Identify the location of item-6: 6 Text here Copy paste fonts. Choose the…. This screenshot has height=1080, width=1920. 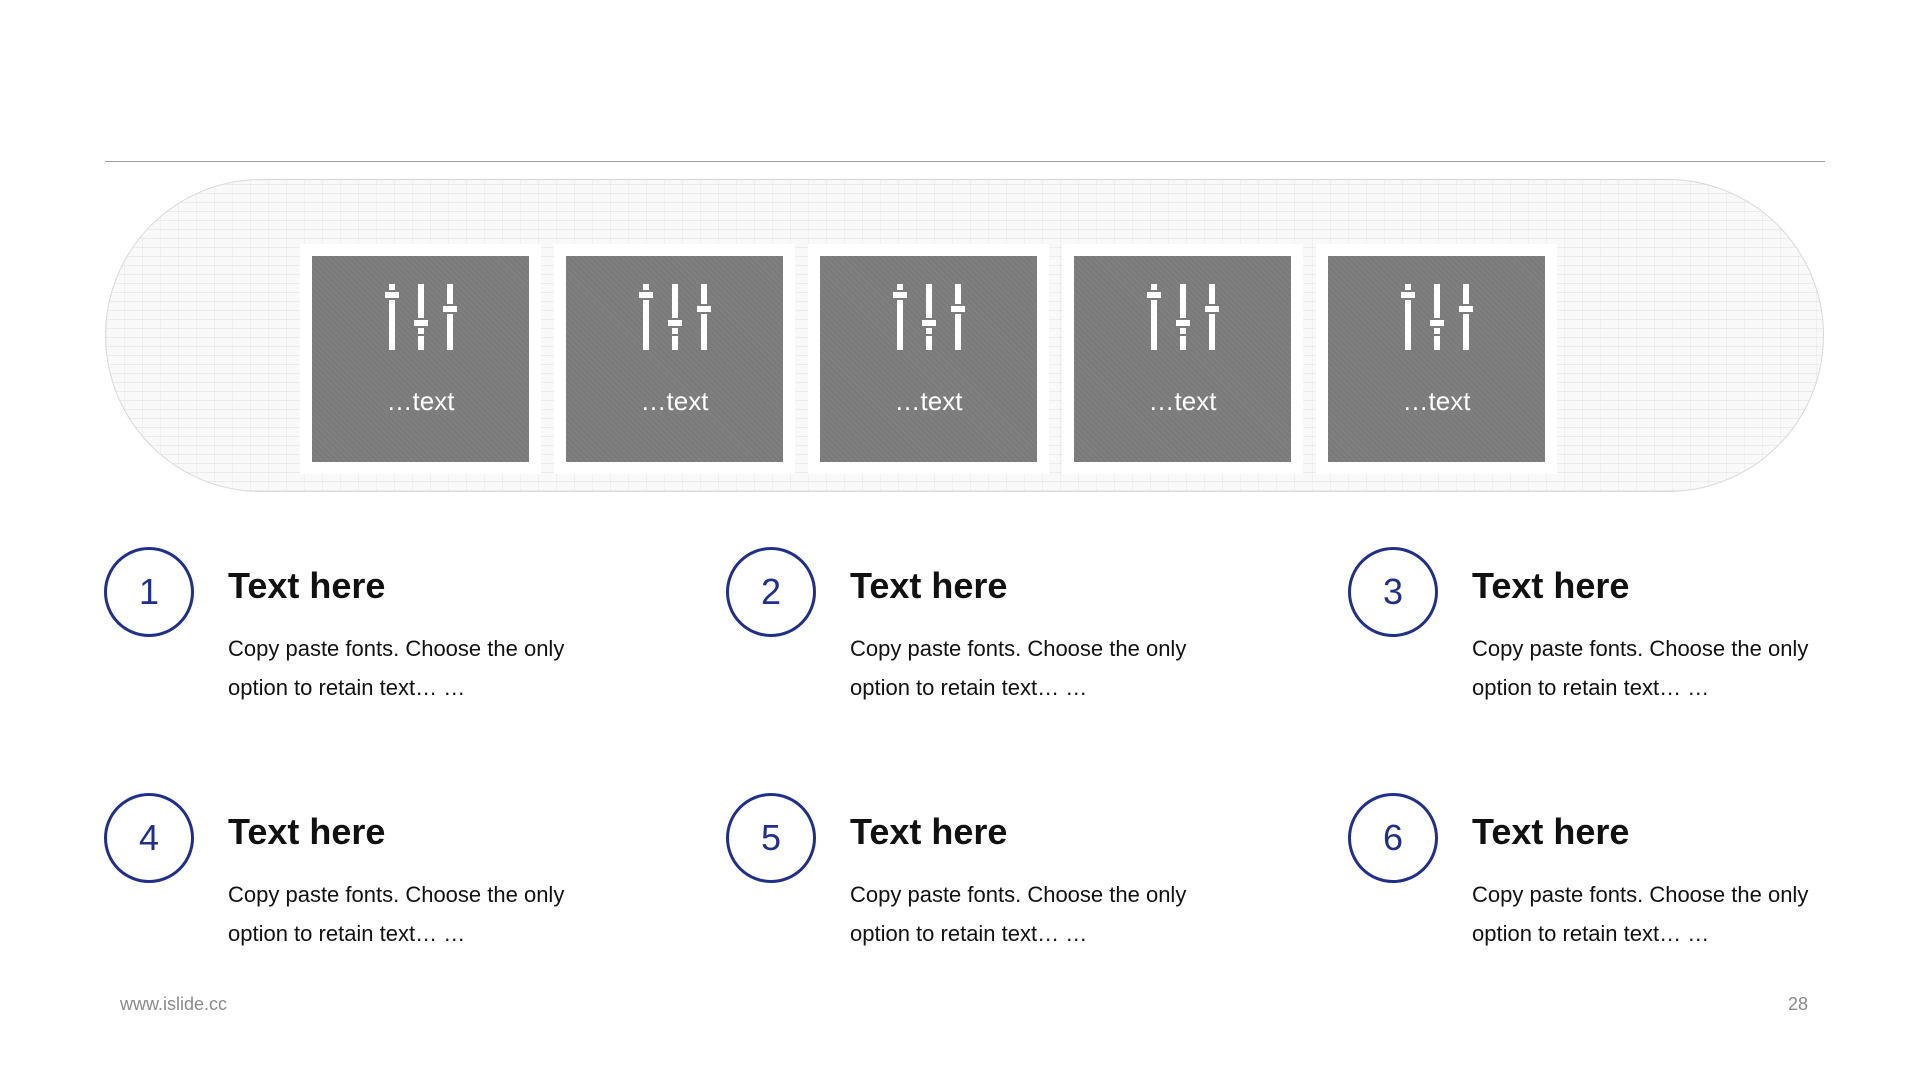
(1608, 878).